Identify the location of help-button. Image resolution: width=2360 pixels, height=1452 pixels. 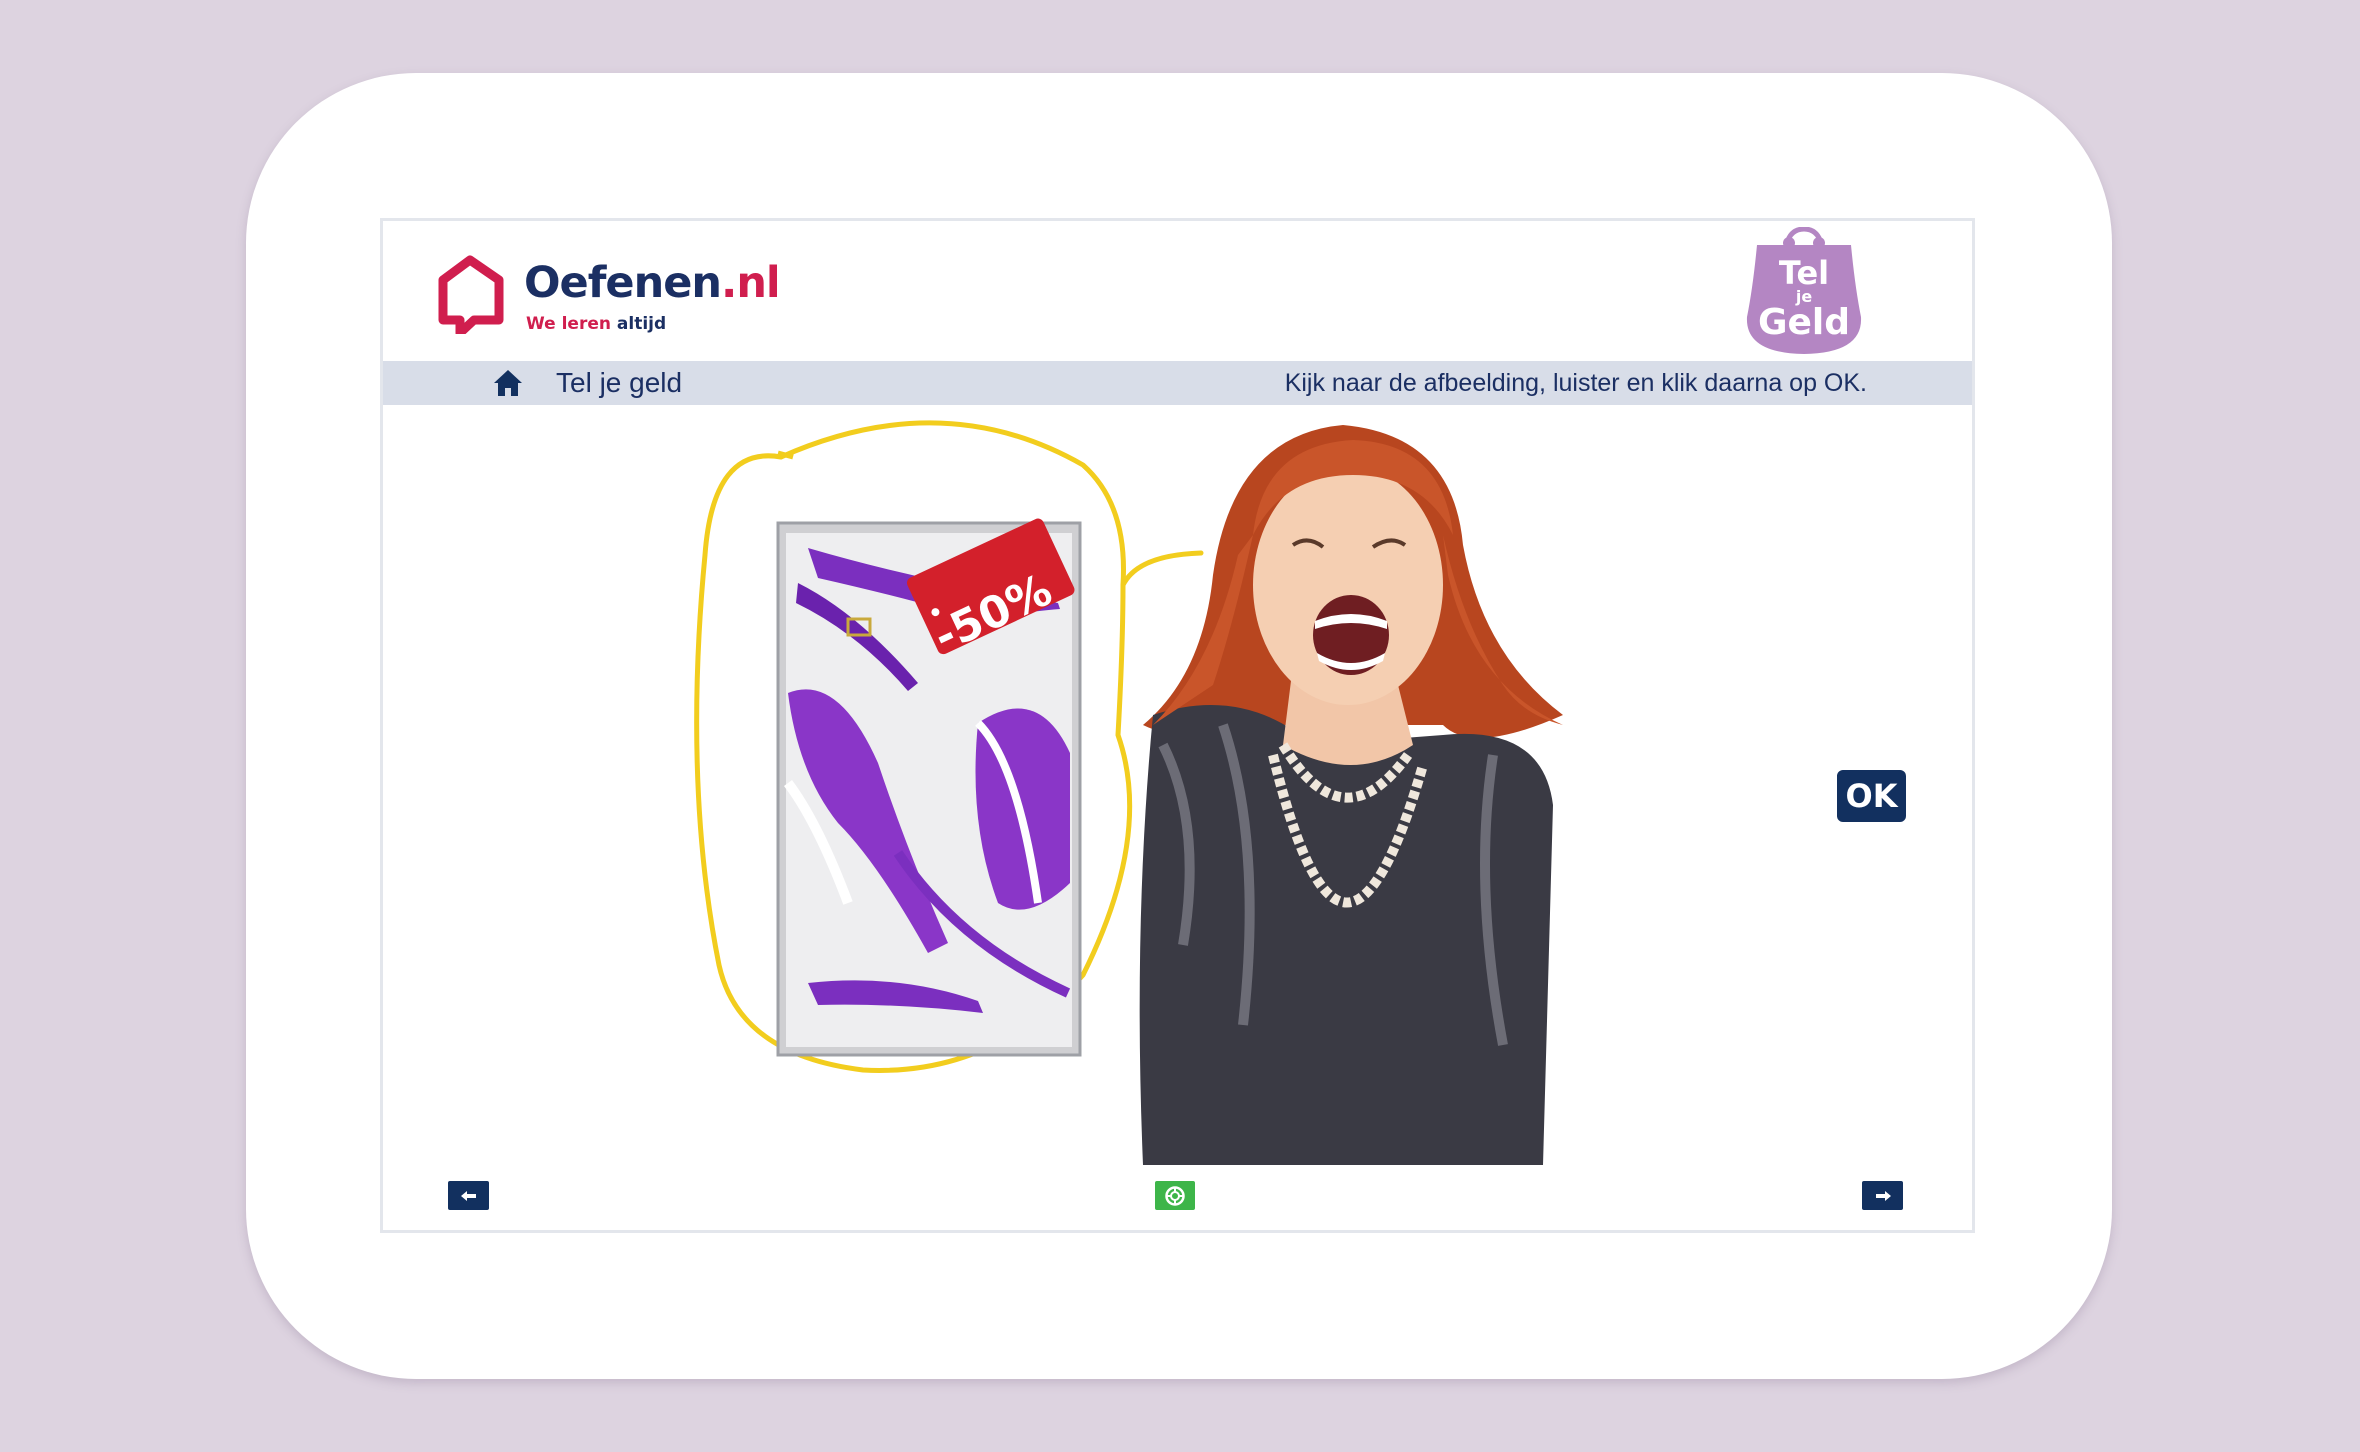
(1175, 1195).